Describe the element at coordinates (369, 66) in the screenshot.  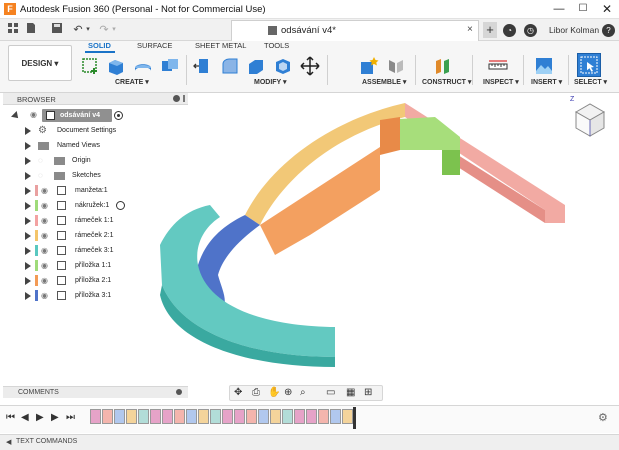
I see `new-component-icon` at that location.